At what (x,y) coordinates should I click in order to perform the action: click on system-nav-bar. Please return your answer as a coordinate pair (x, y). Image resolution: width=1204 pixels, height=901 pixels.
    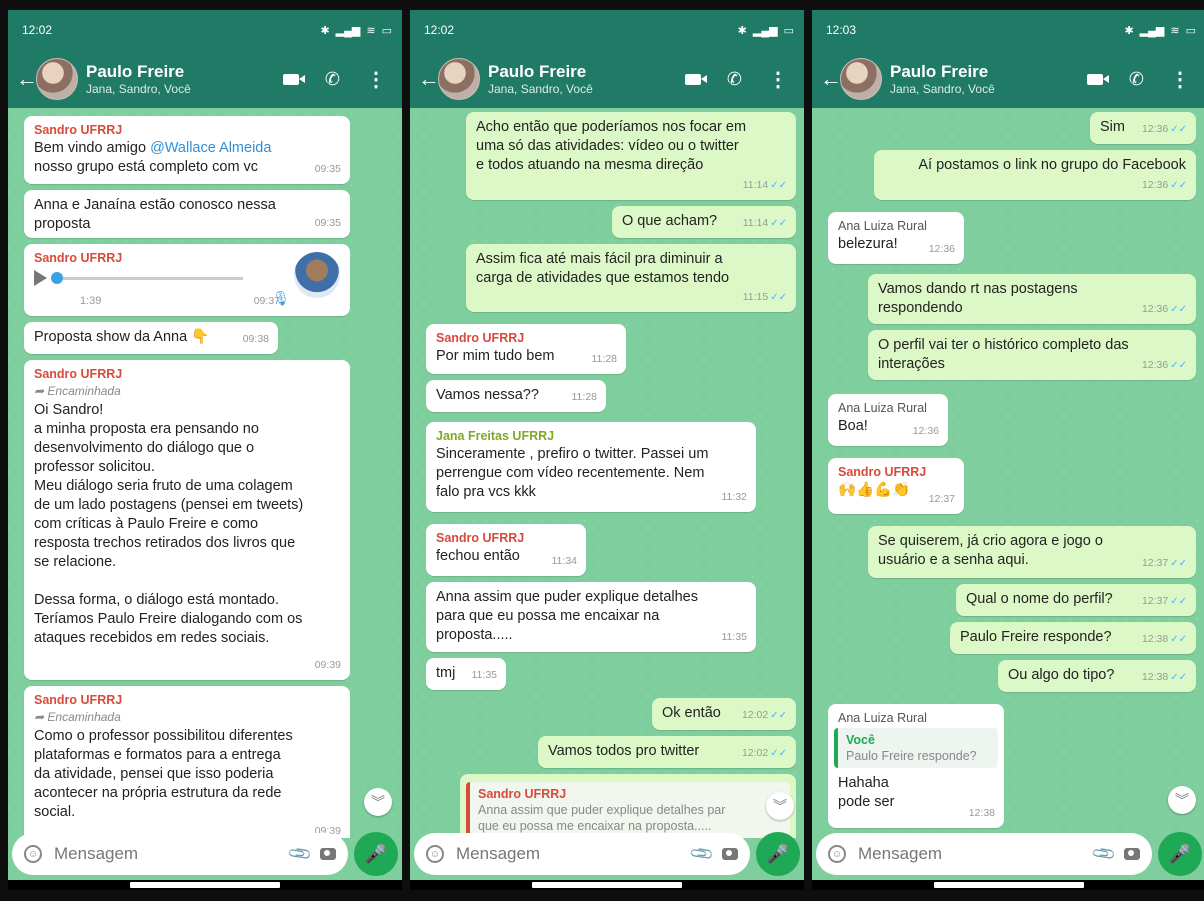
    Looking at the image, I should click on (1008, 885).